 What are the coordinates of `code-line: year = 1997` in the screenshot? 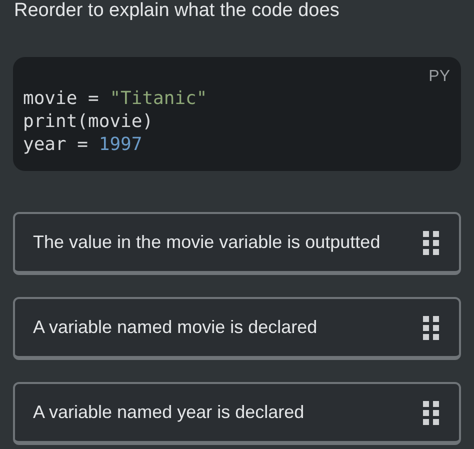 It's located at (83, 144).